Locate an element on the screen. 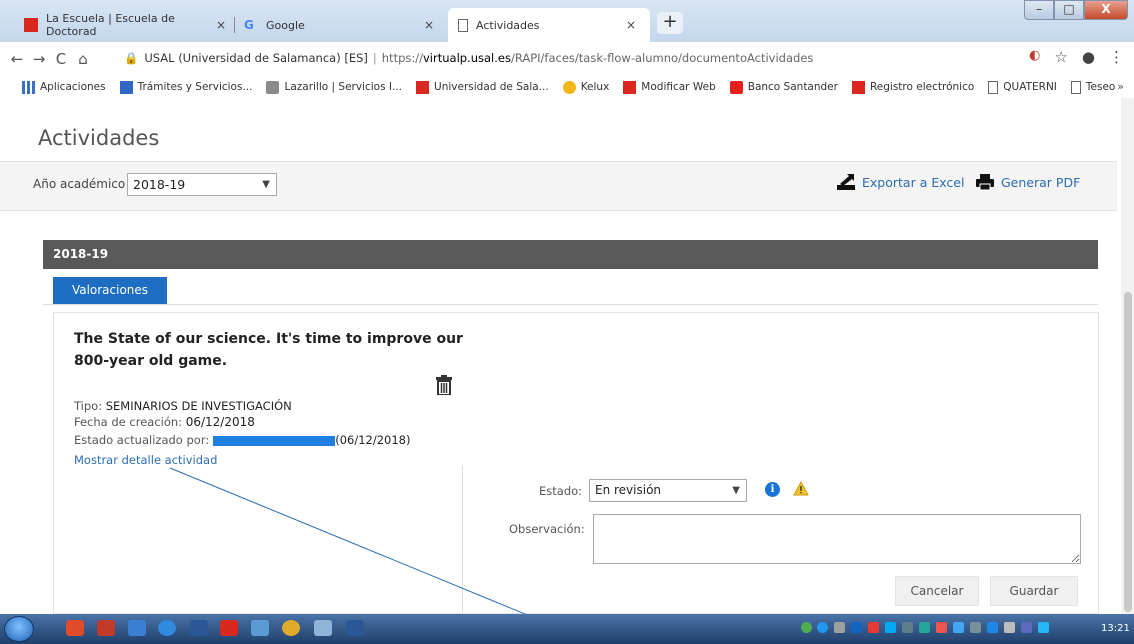  academic-year-select: 2018-19 ▼ is located at coordinates (202, 184).